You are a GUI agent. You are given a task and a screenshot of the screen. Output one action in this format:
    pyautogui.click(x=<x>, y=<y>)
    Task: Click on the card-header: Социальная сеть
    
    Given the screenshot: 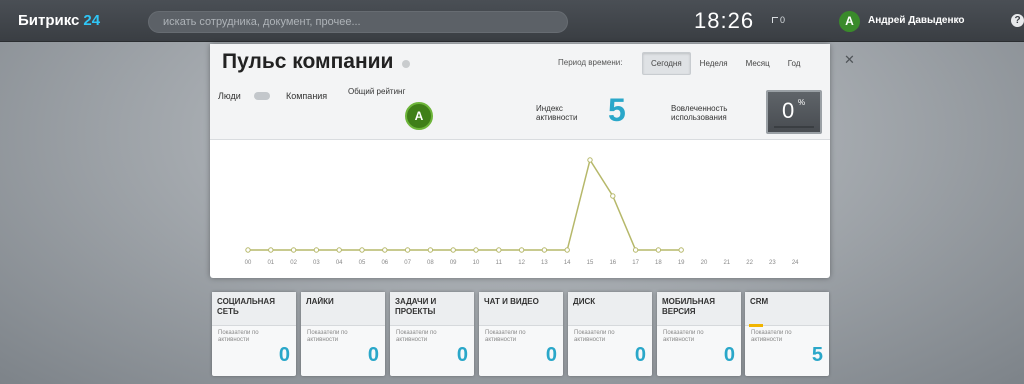 What is the action you would take?
    pyautogui.click(x=254, y=309)
    